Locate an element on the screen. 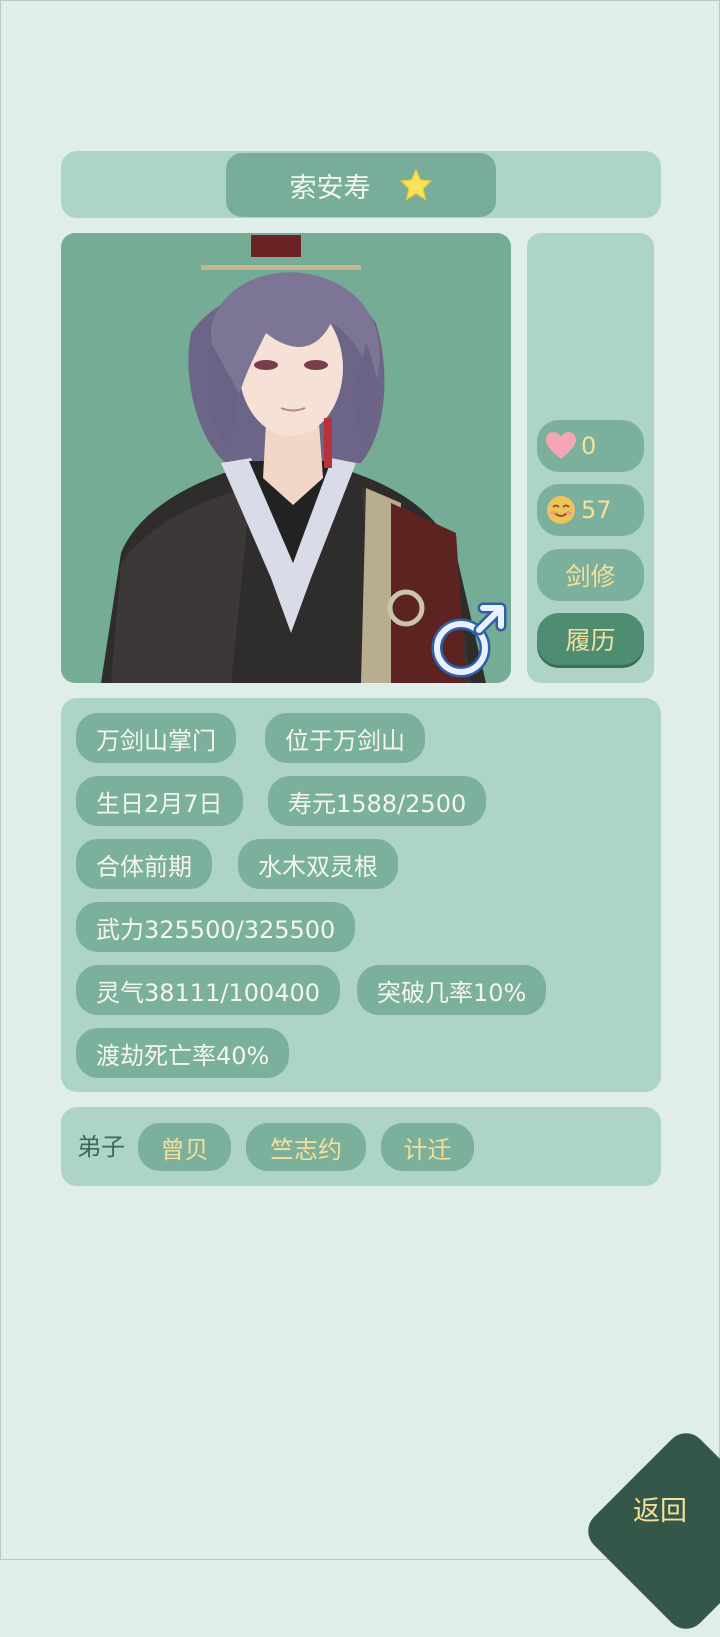 The height and width of the screenshot is (1637, 720). info-tag: 突破几率10% is located at coordinates (452, 990).